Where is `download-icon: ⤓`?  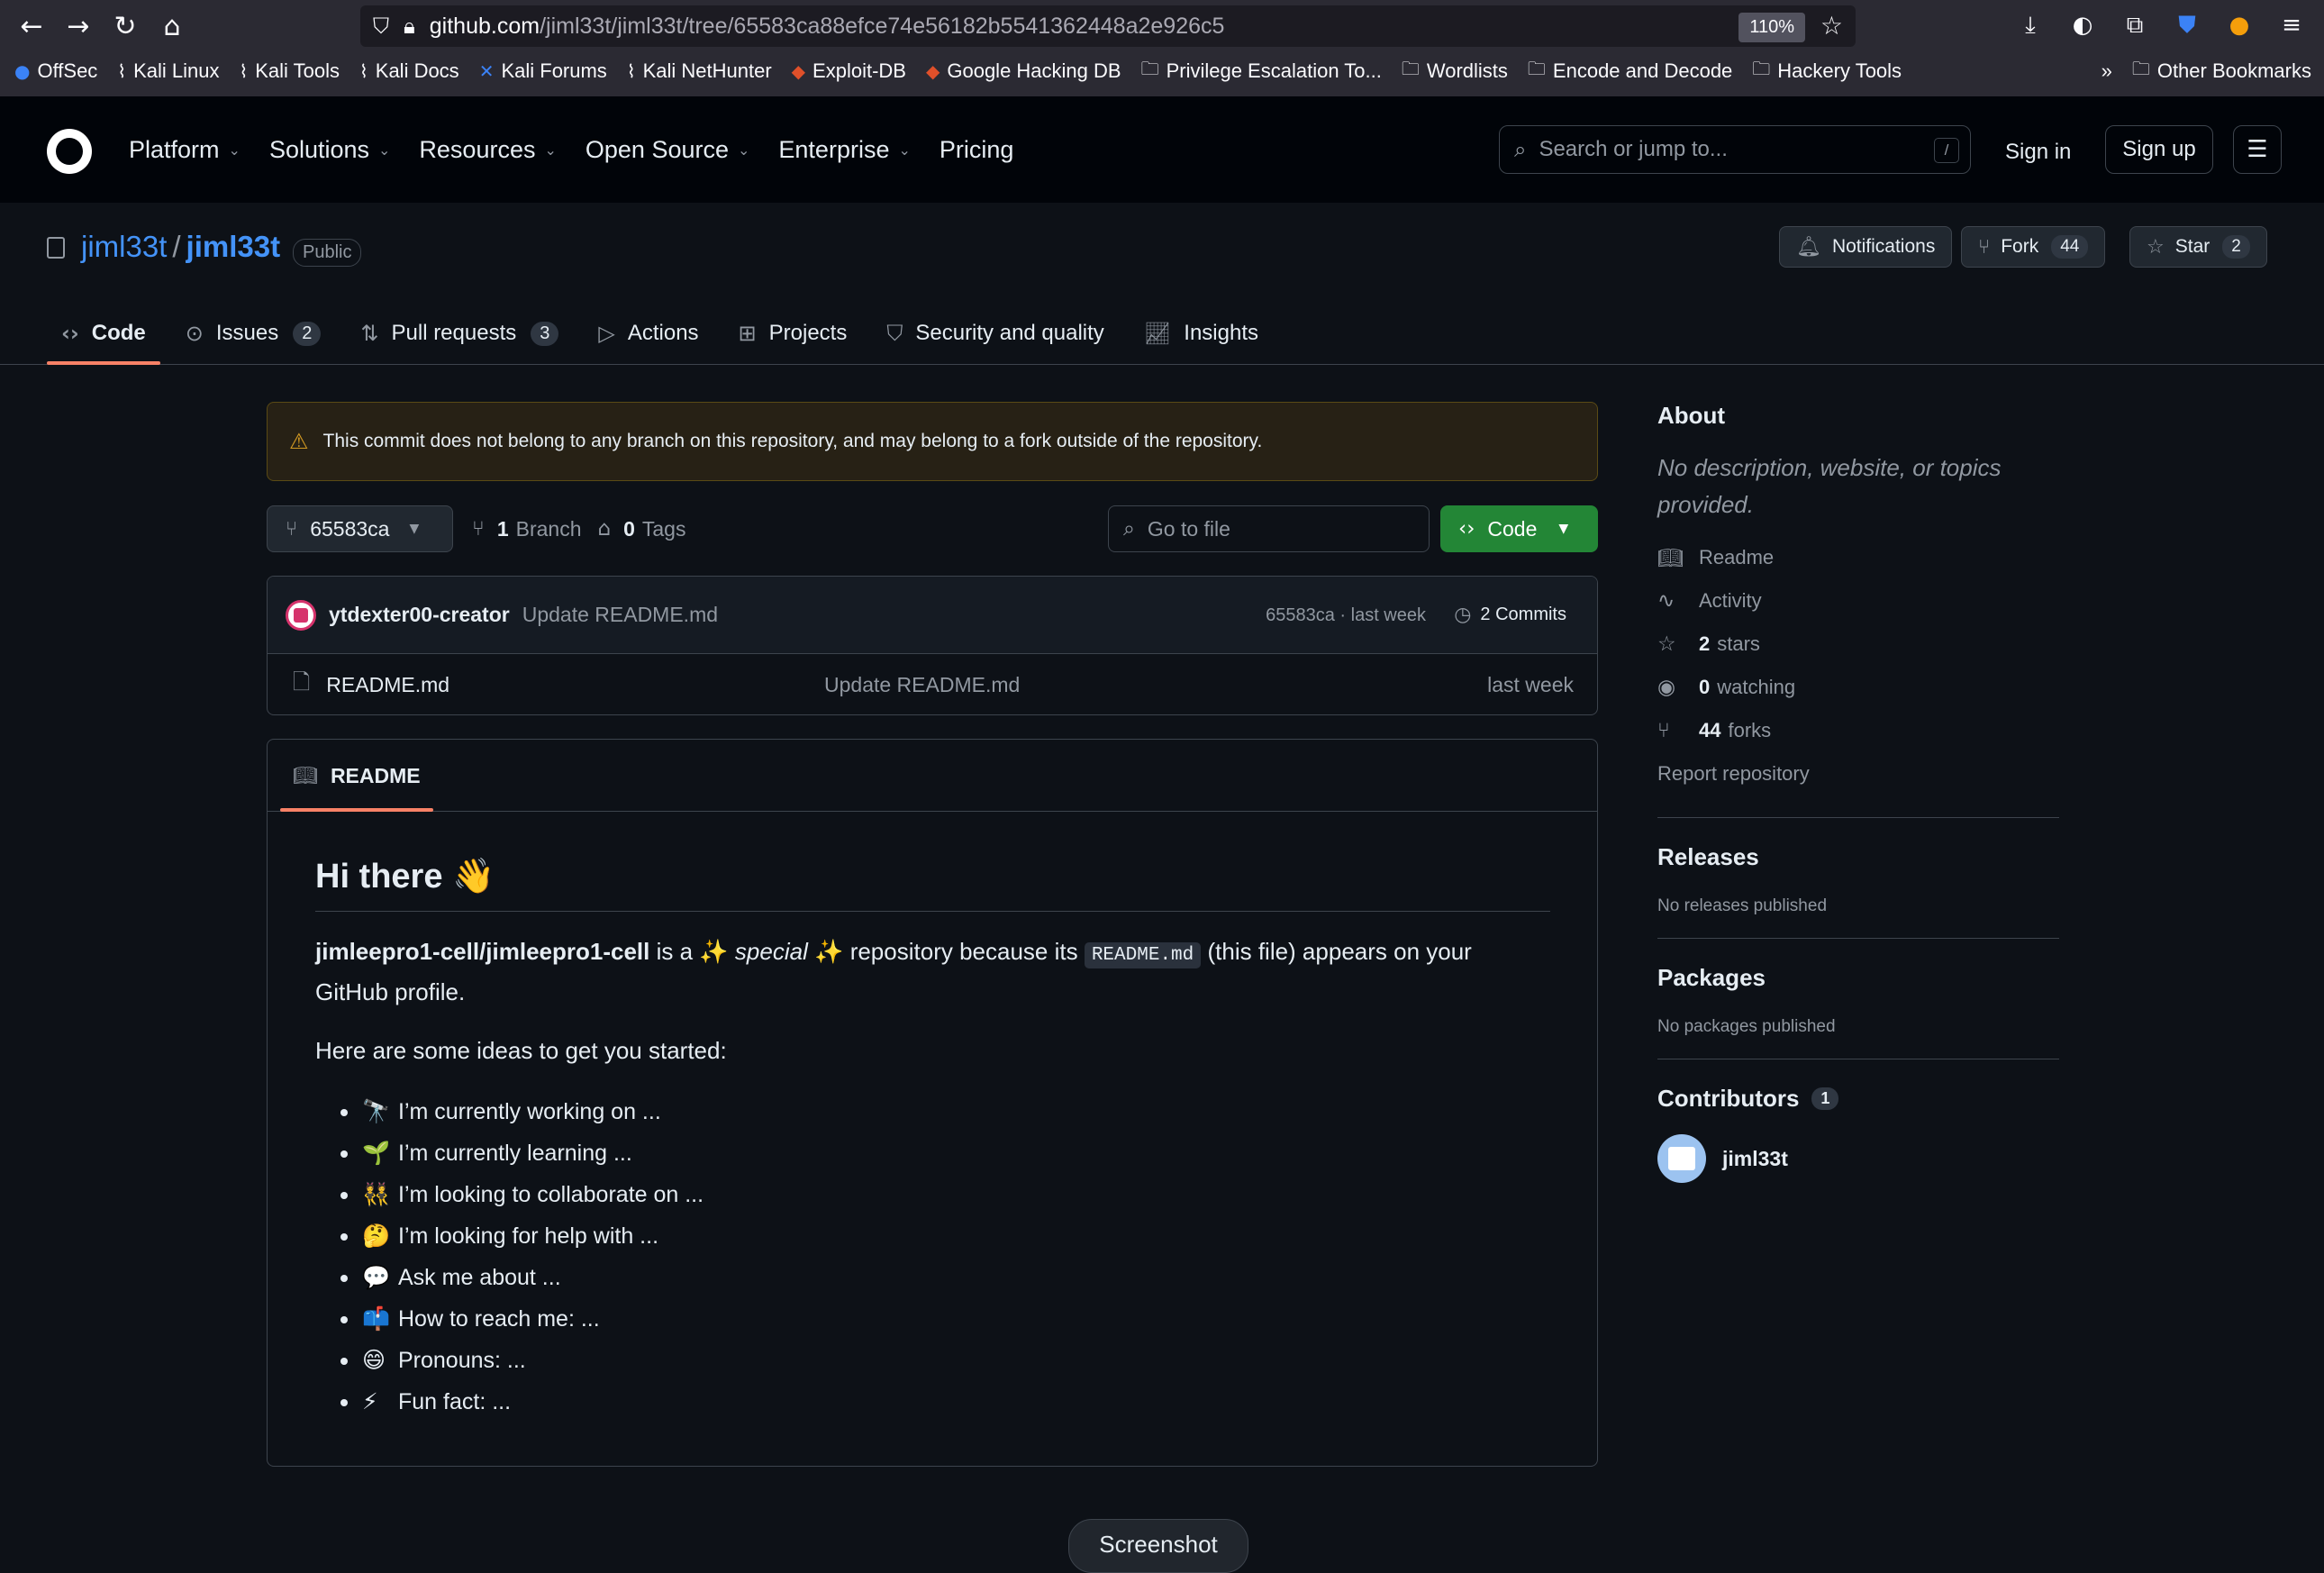
download-icon: ⤓ is located at coordinates (2031, 25).